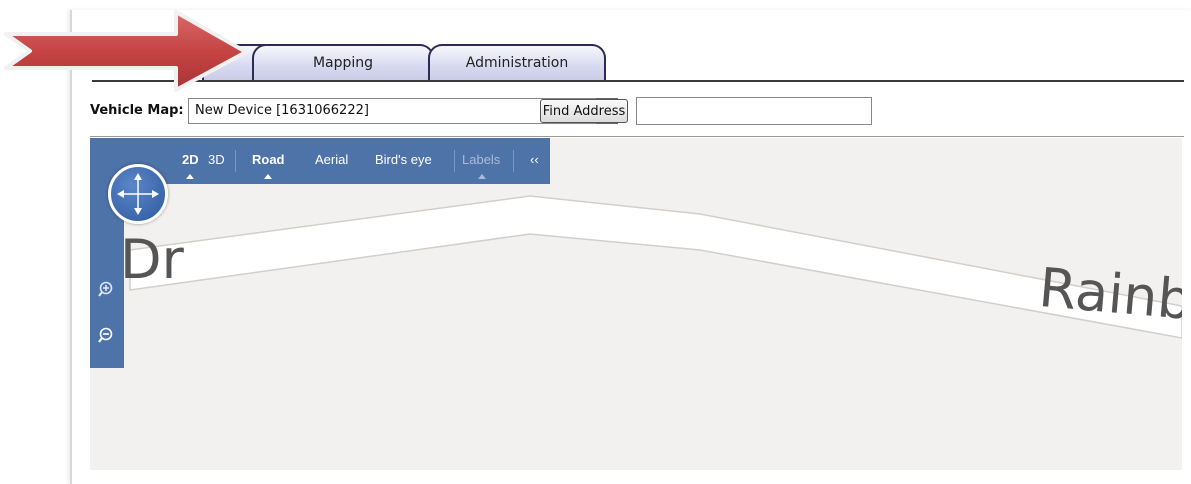  What do you see at coordinates (534, 159) in the screenshot?
I see `collapse-bar-button: ‹‹` at bounding box center [534, 159].